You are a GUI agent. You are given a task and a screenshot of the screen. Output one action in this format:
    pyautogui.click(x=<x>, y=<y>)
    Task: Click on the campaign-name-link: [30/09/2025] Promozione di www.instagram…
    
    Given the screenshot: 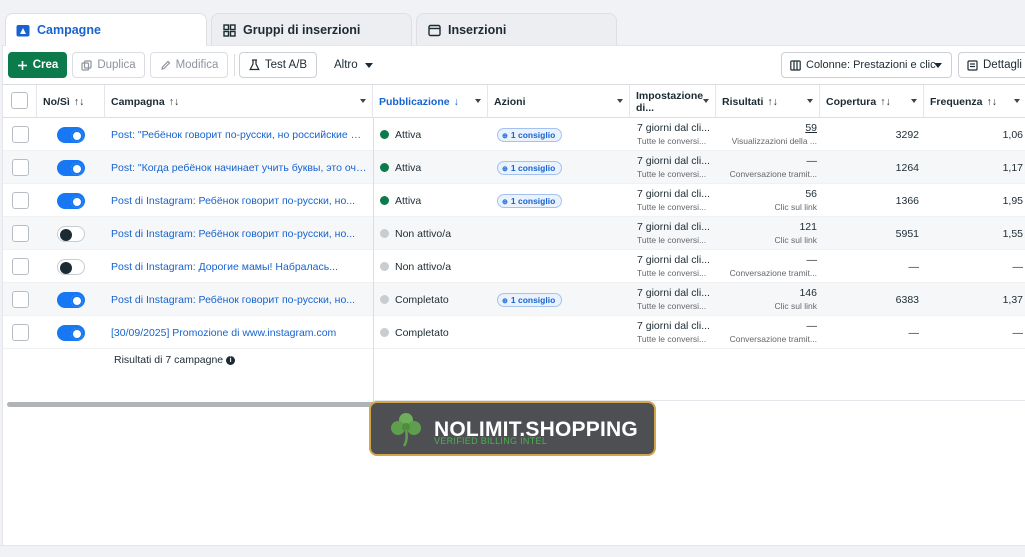 What is the action you would take?
    pyautogui.click(x=240, y=332)
    